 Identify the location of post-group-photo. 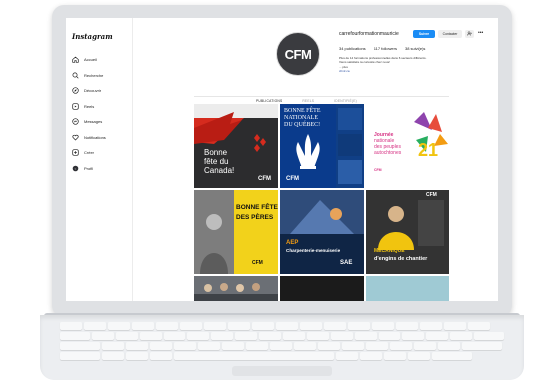
(236, 288).